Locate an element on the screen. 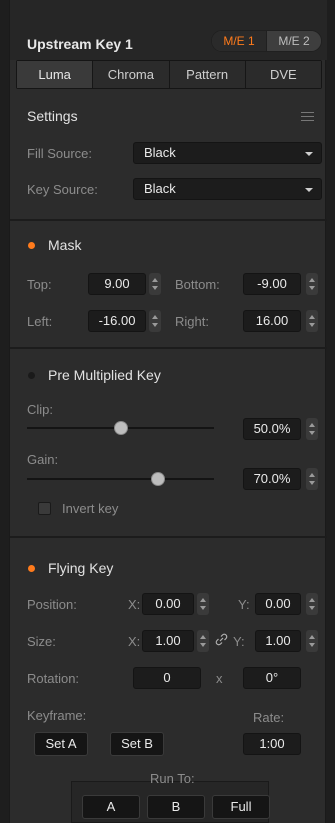  position-x-label: X: is located at coordinates (134, 604).